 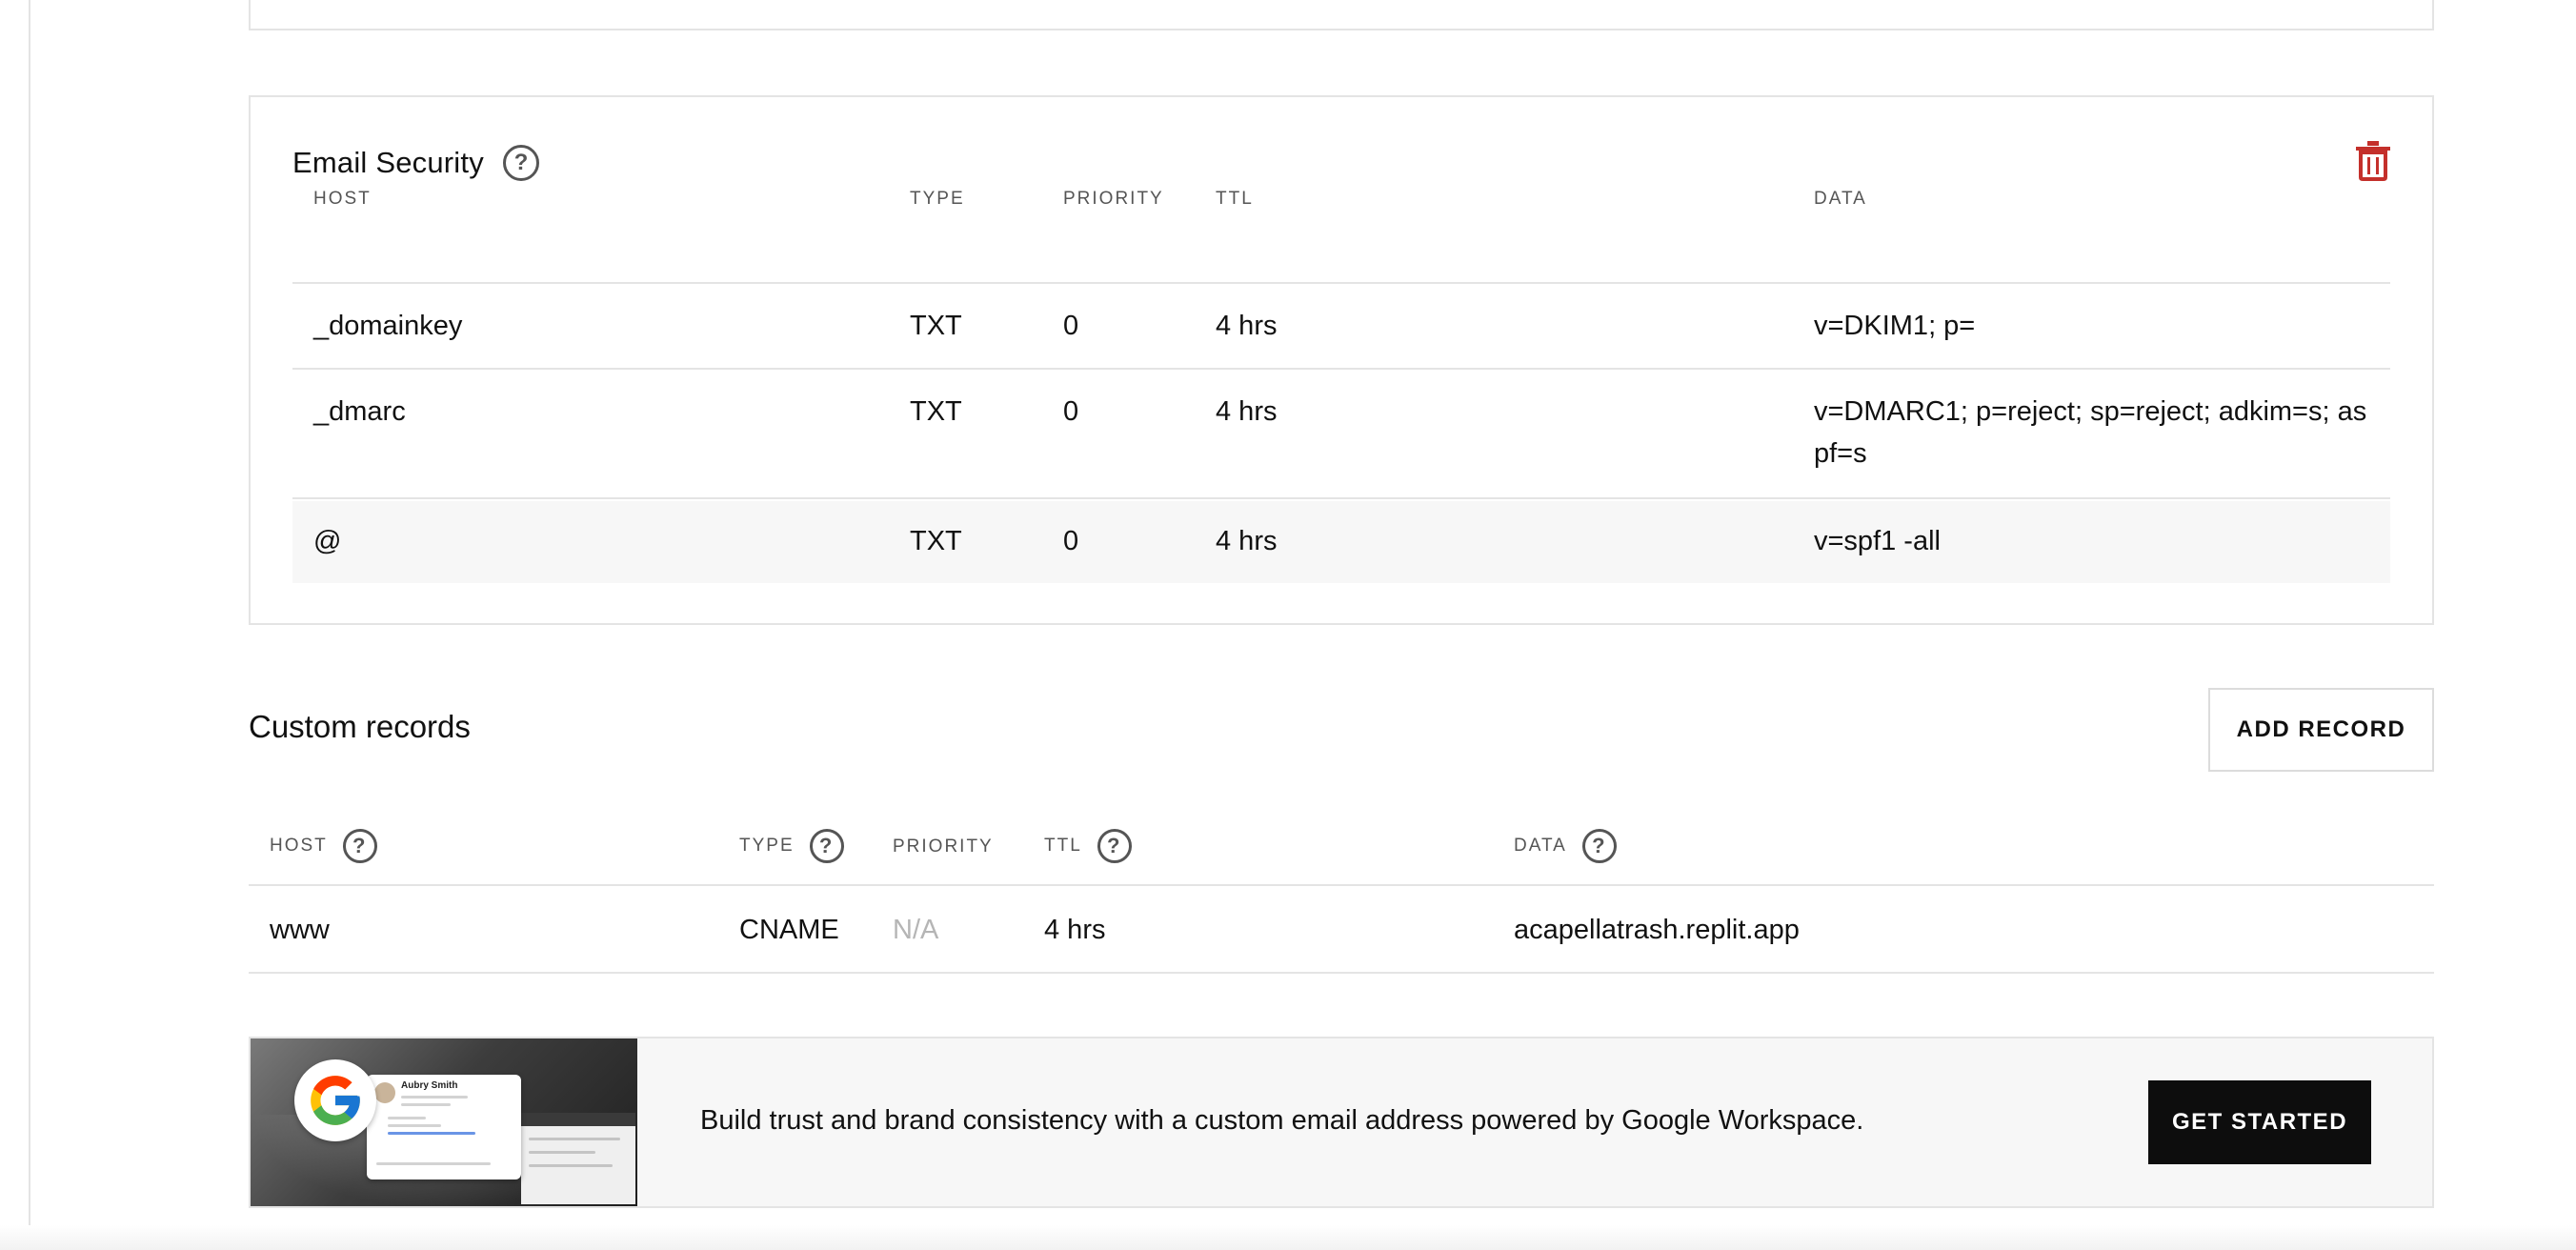 I want to click on row-data-line-2: pf=s, so click(x=1841, y=453).